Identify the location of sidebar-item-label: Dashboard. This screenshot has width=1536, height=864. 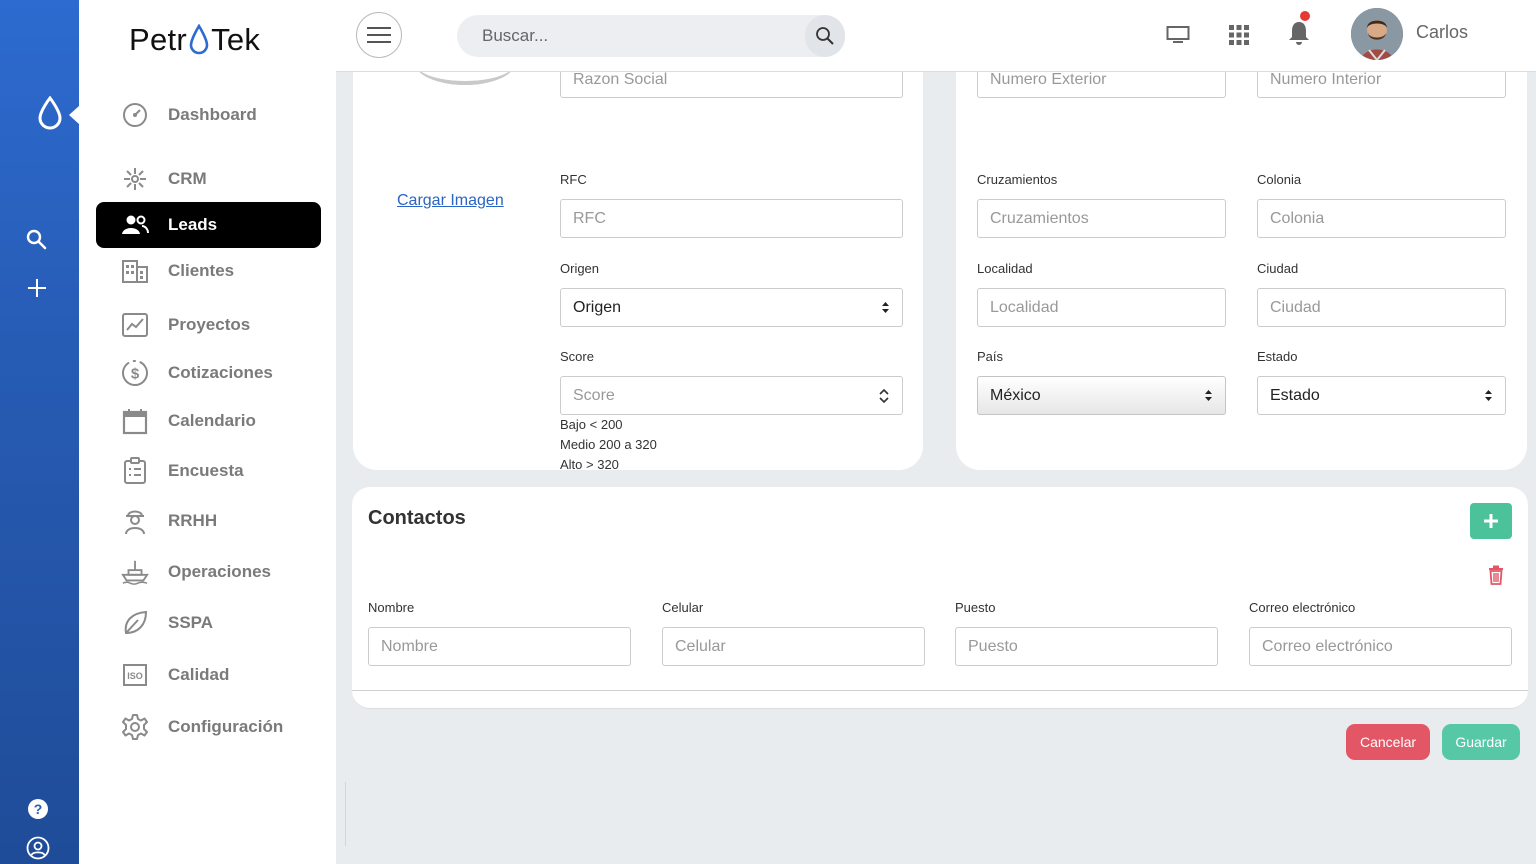
(212, 114).